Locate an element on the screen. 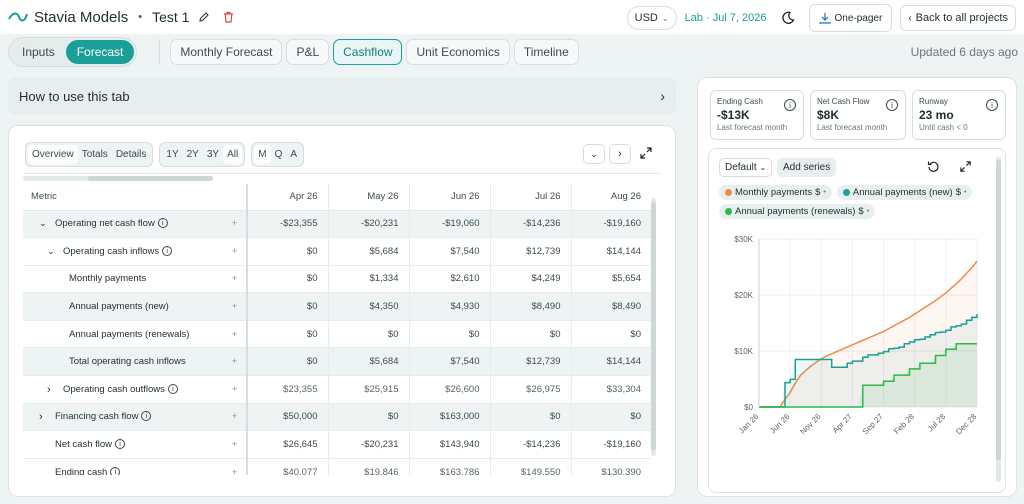 The height and width of the screenshot is (504, 1024). period-q: Q is located at coordinates (279, 154).